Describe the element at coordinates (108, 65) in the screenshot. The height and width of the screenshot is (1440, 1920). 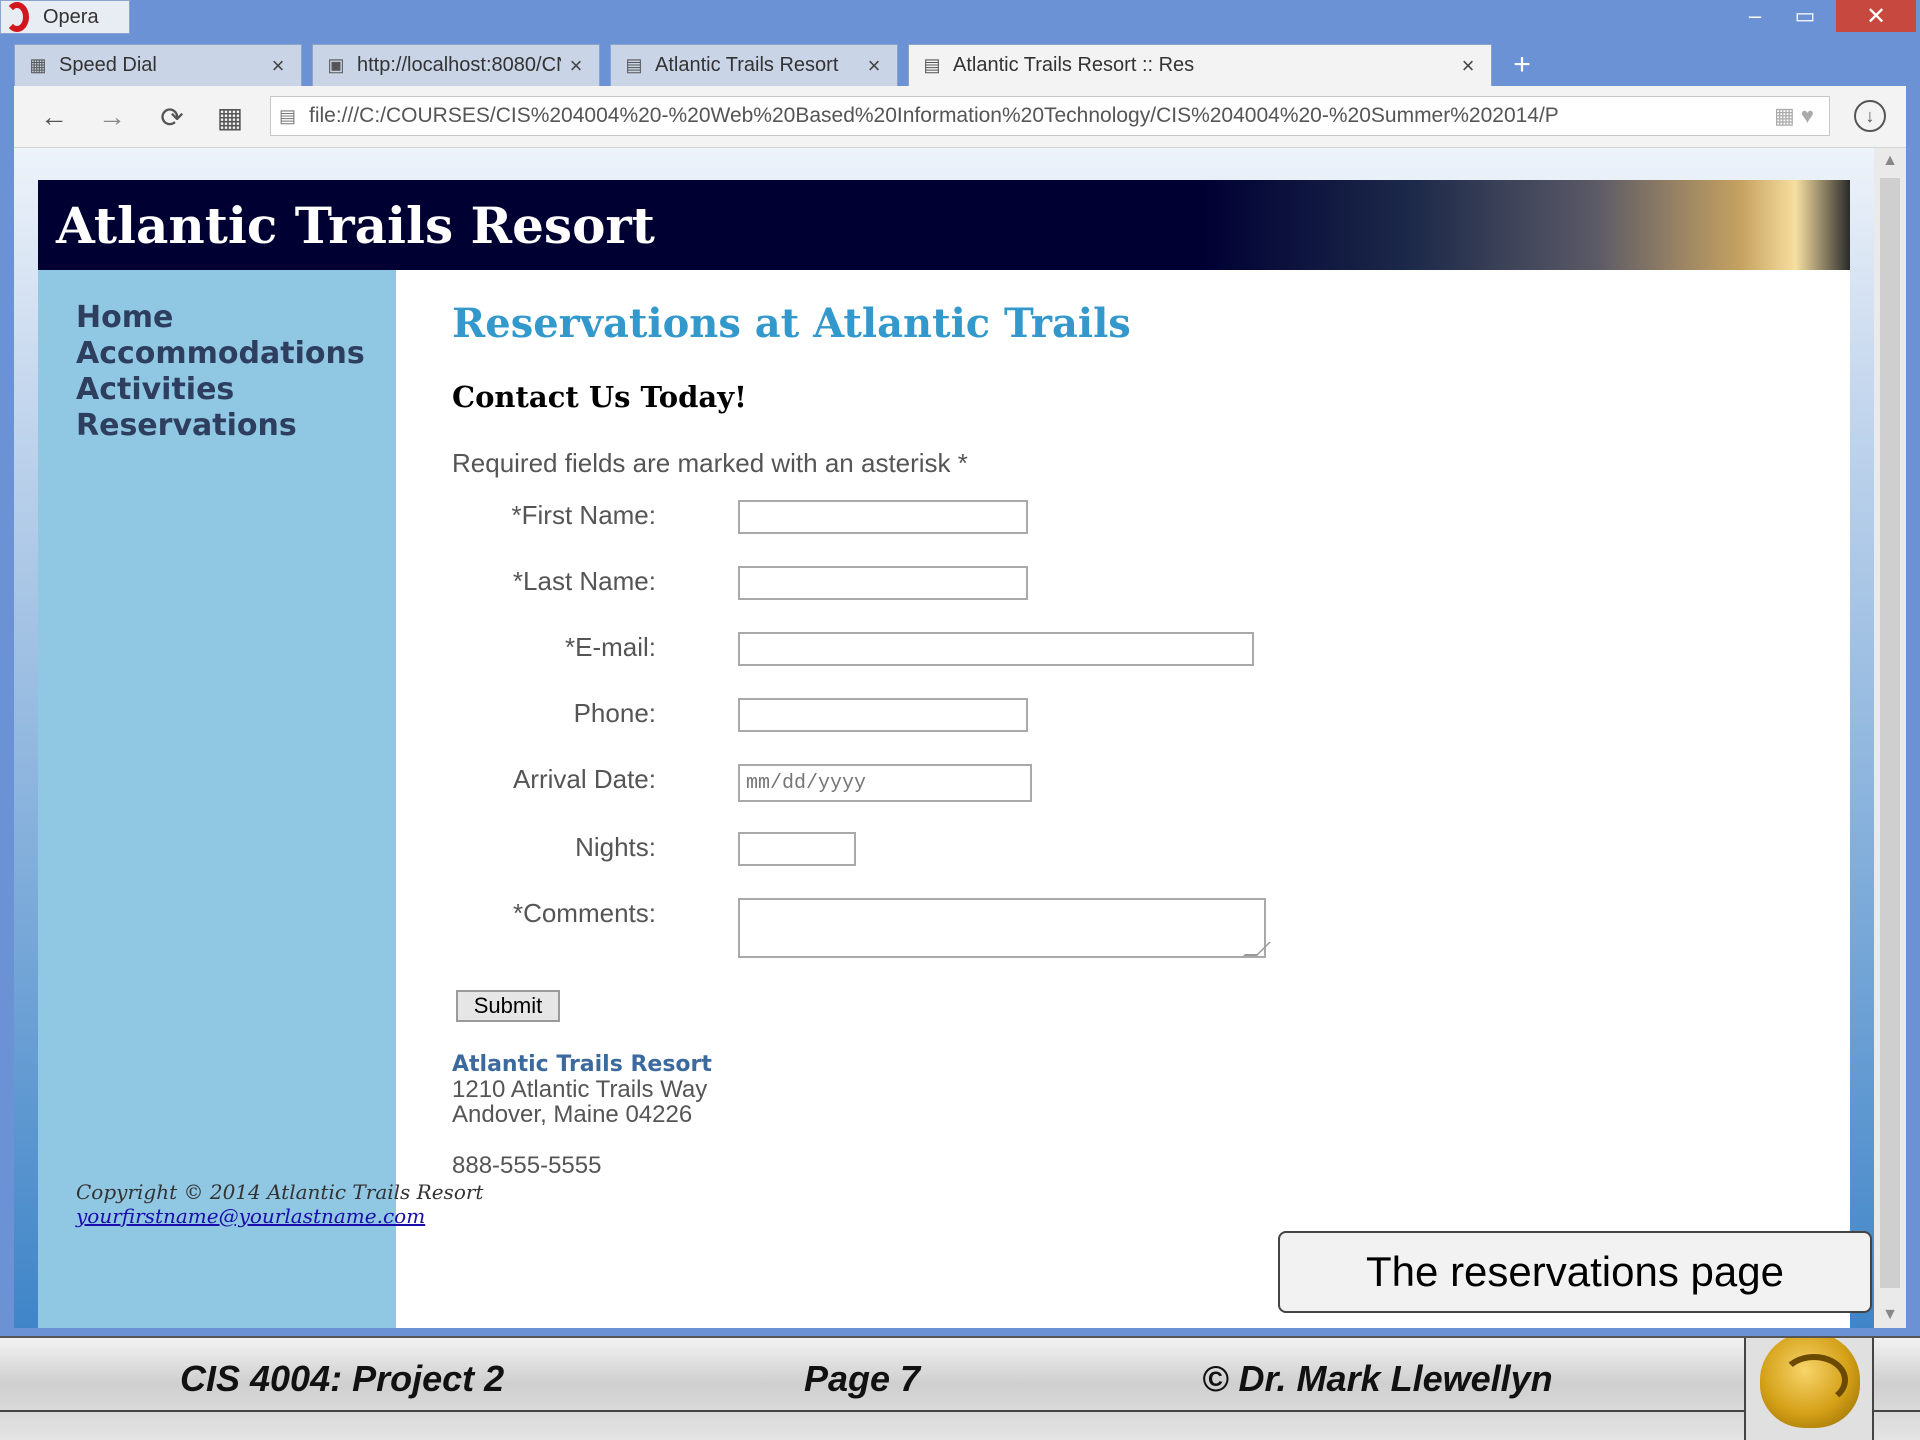
I see `tab-title: Speed Dial` at that location.